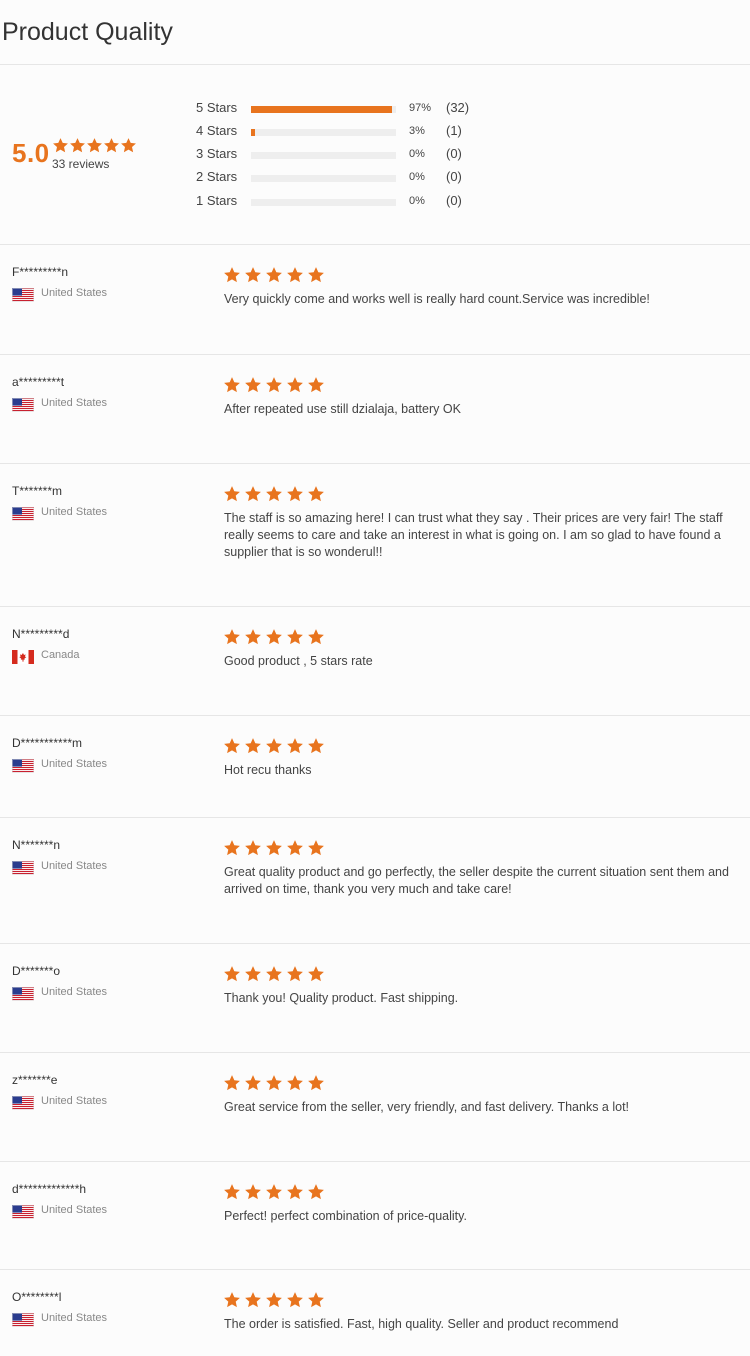 Image resolution: width=750 pixels, height=1356 pixels. I want to click on distribution-label: 2 Stars, so click(217, 176).